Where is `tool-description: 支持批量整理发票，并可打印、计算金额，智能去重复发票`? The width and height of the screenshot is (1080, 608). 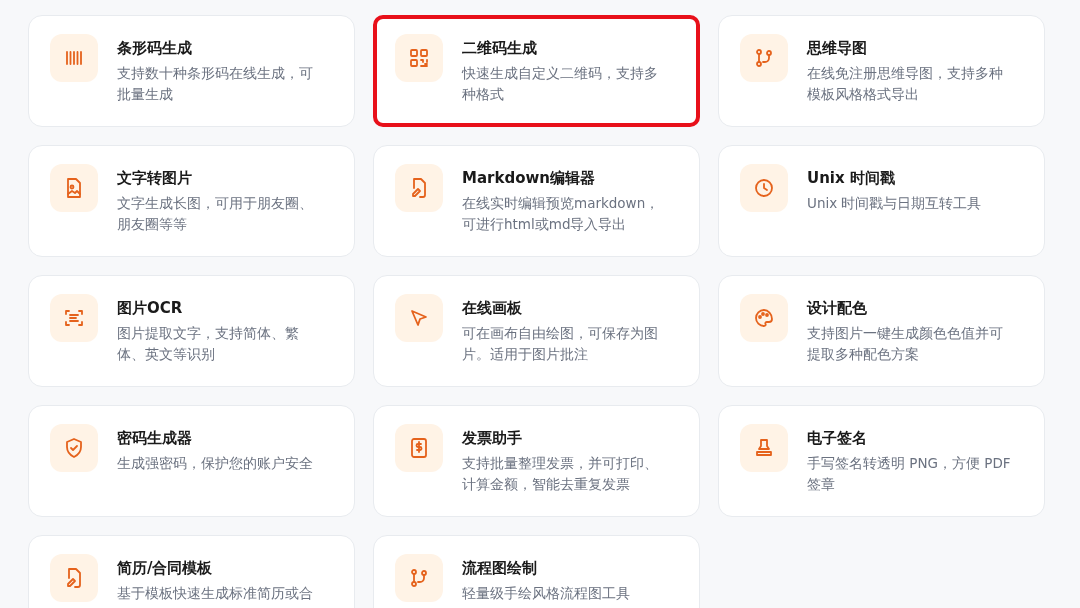
tool-description: 支持批量整理发票，并可打印、计算金额，智能去重复发票 is located at coordinates (560, 474).